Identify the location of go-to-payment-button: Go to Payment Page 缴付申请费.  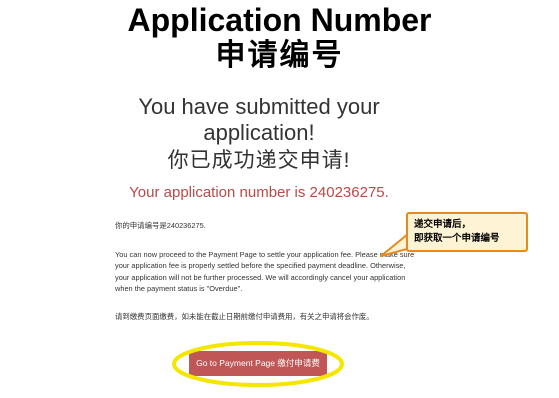
(258, 363).